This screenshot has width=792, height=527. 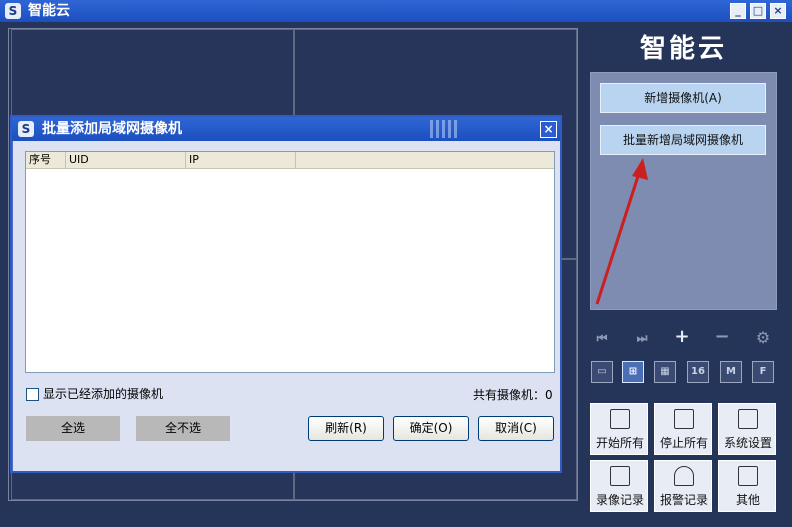 I want to click on gear-icon: ⚙, so click(x=763, y=338).